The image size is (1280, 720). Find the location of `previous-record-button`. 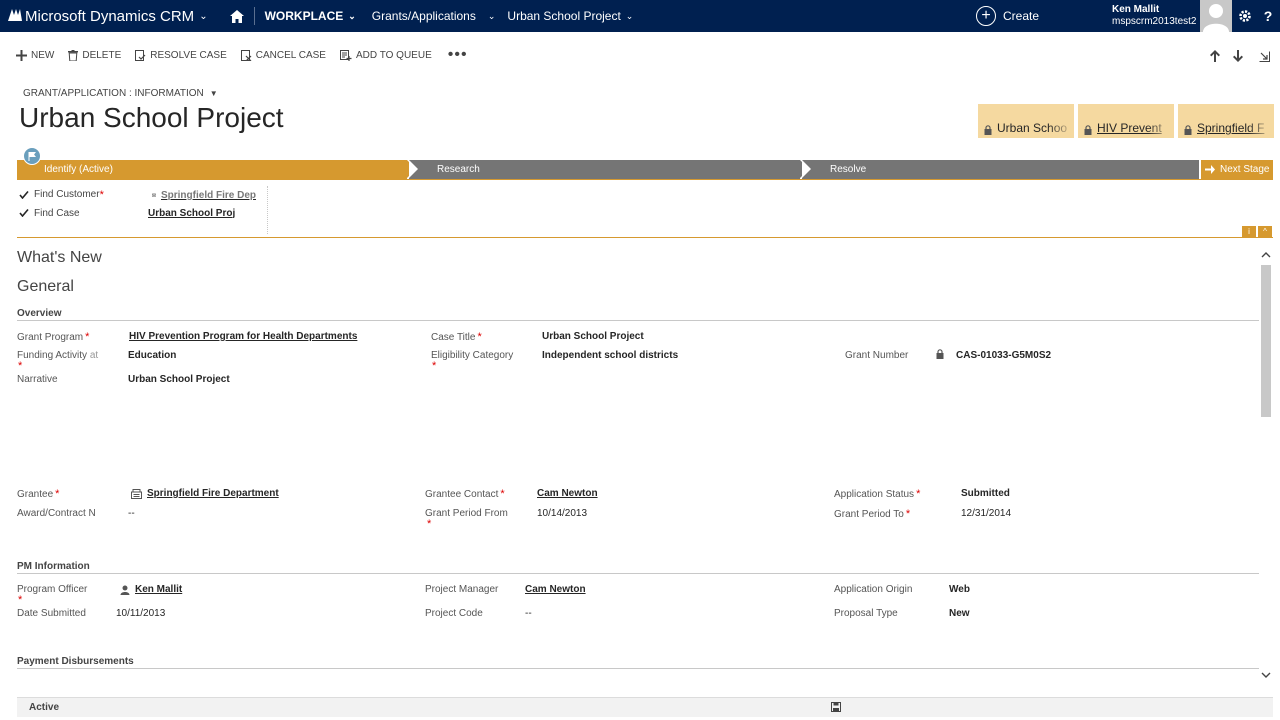

previous-record-button is located at coordinates (1215, 56).